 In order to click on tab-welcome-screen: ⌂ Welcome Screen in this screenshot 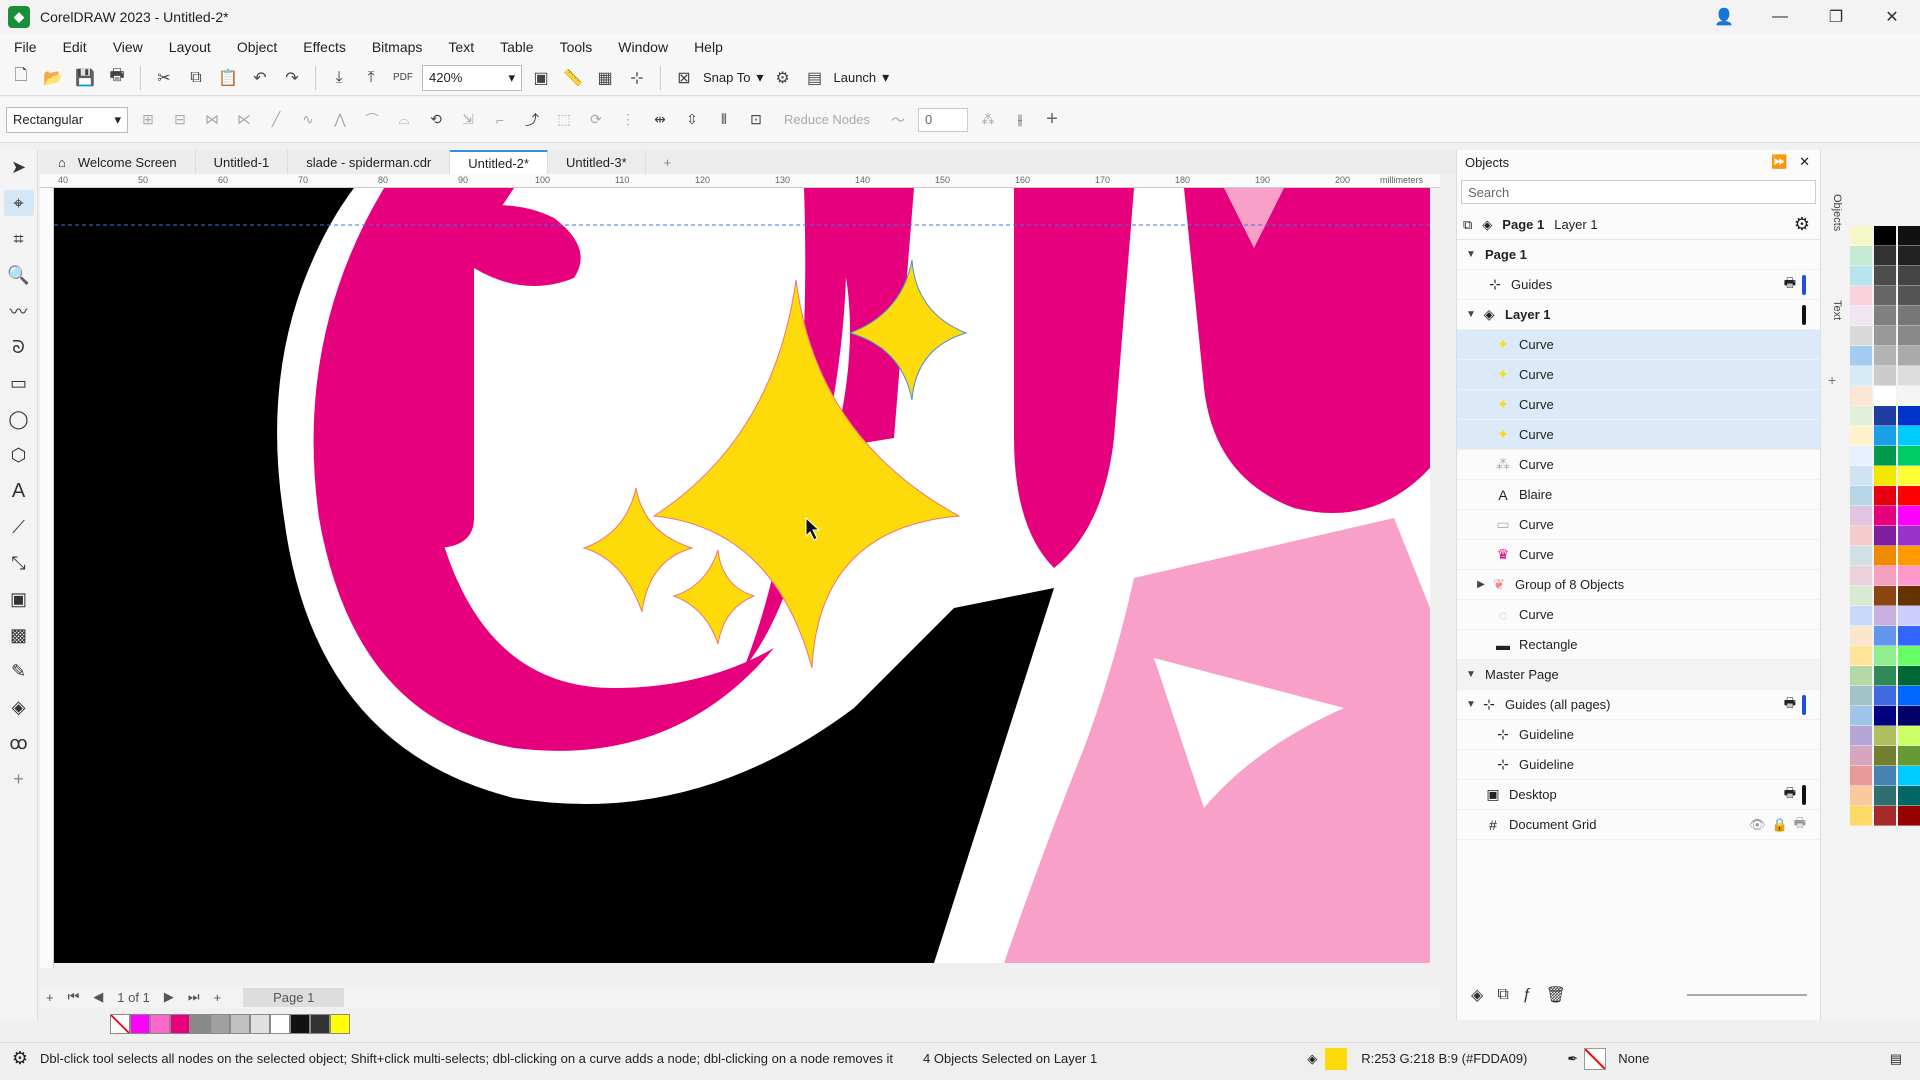, I will do `click(118, 162)`.